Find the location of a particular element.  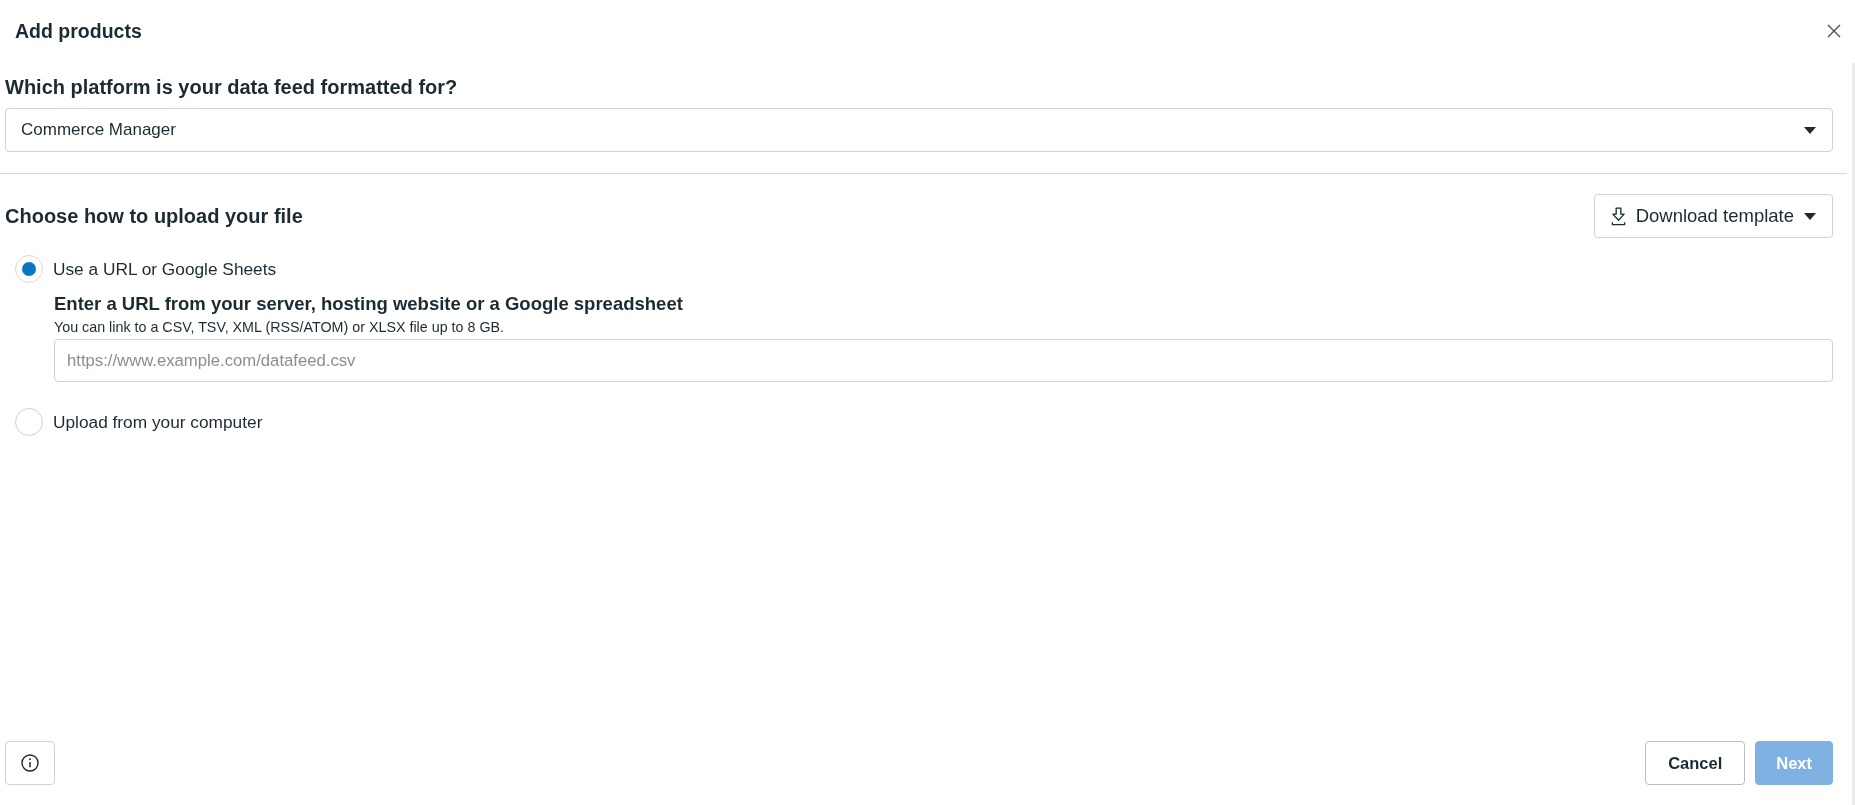

info-button is located at coordinates (30, 763).